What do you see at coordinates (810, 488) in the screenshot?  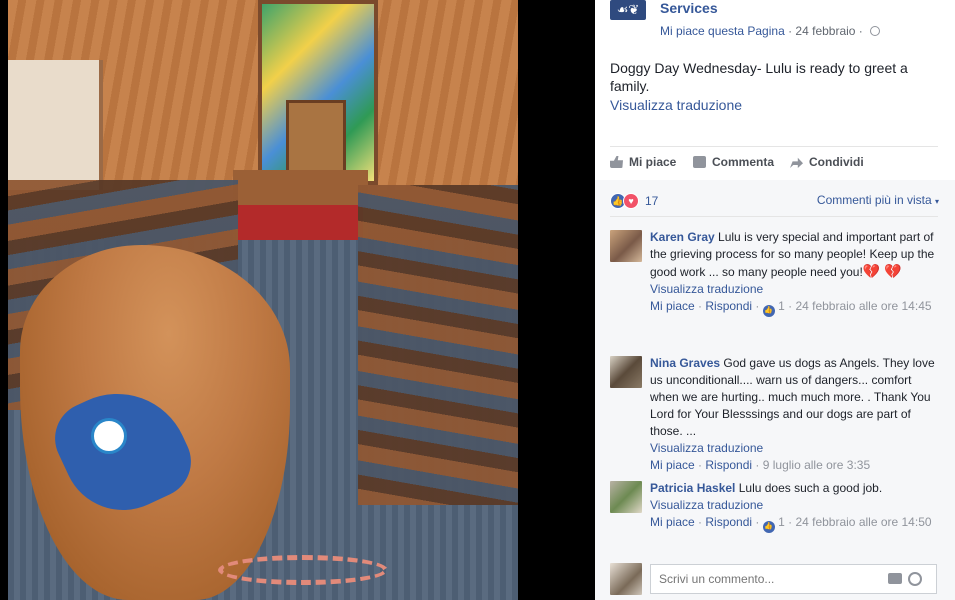 I see `comment-text: Lulu does such a good job.` at bounding box center [810, 488].